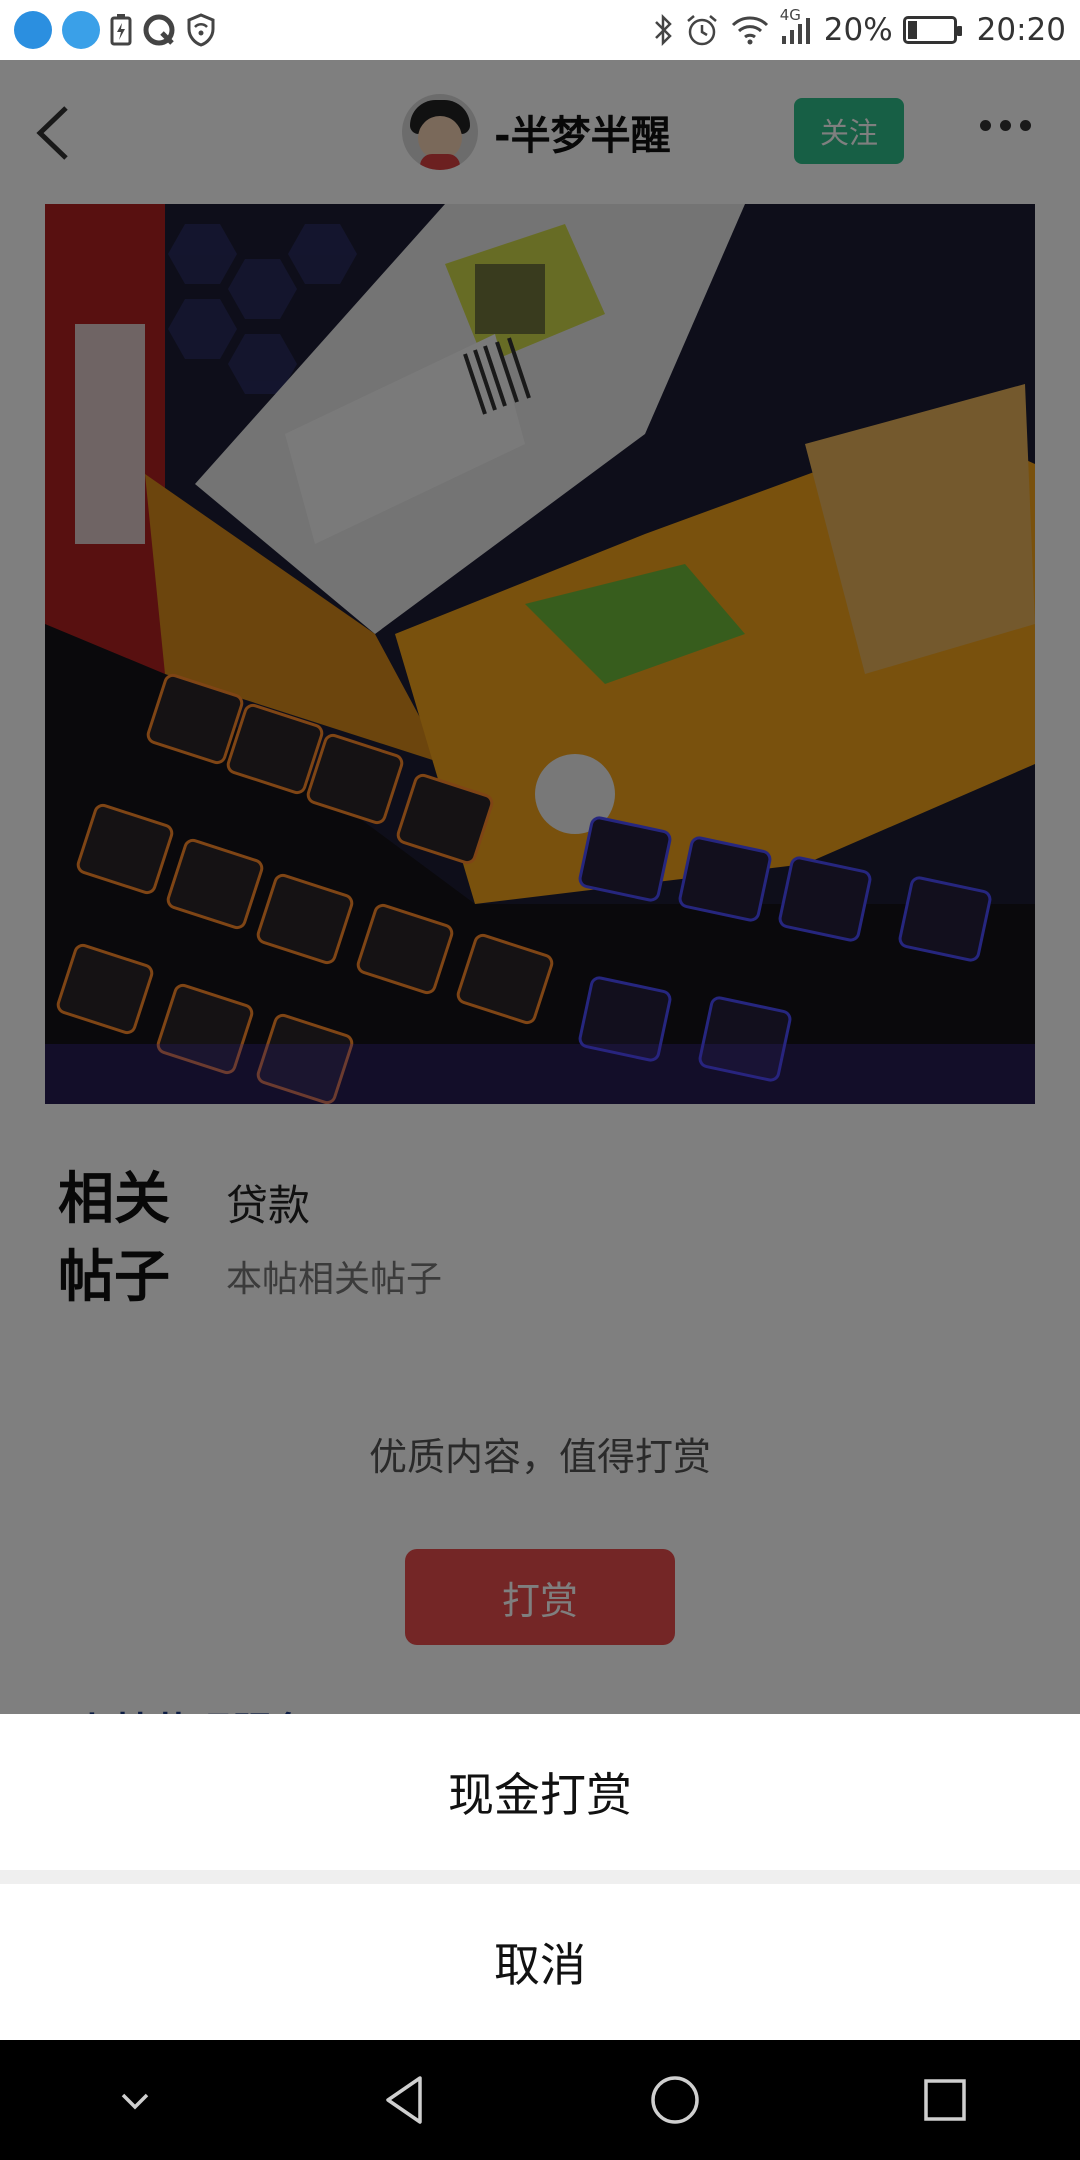 This screenshot has width=1080, height=2160. I want to click on system-nav-bar, so click(540, 2100).